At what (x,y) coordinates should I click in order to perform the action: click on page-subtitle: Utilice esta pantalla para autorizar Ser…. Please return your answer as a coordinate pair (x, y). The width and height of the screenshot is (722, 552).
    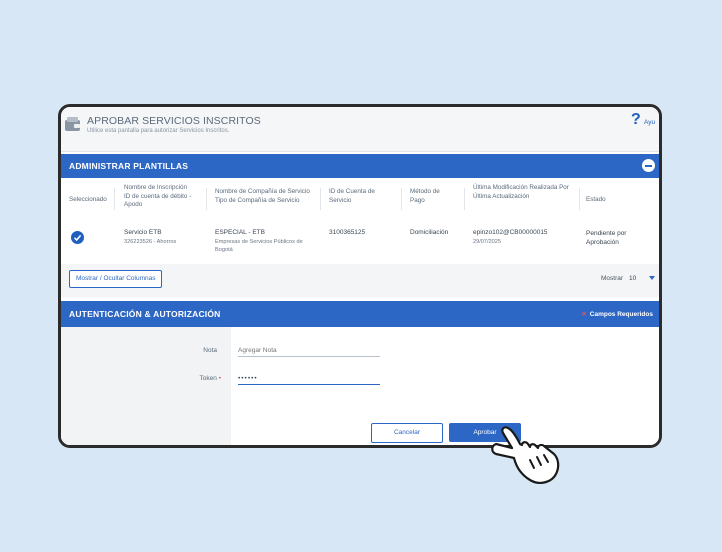
    Looking at the image, I should click on (158, 131).